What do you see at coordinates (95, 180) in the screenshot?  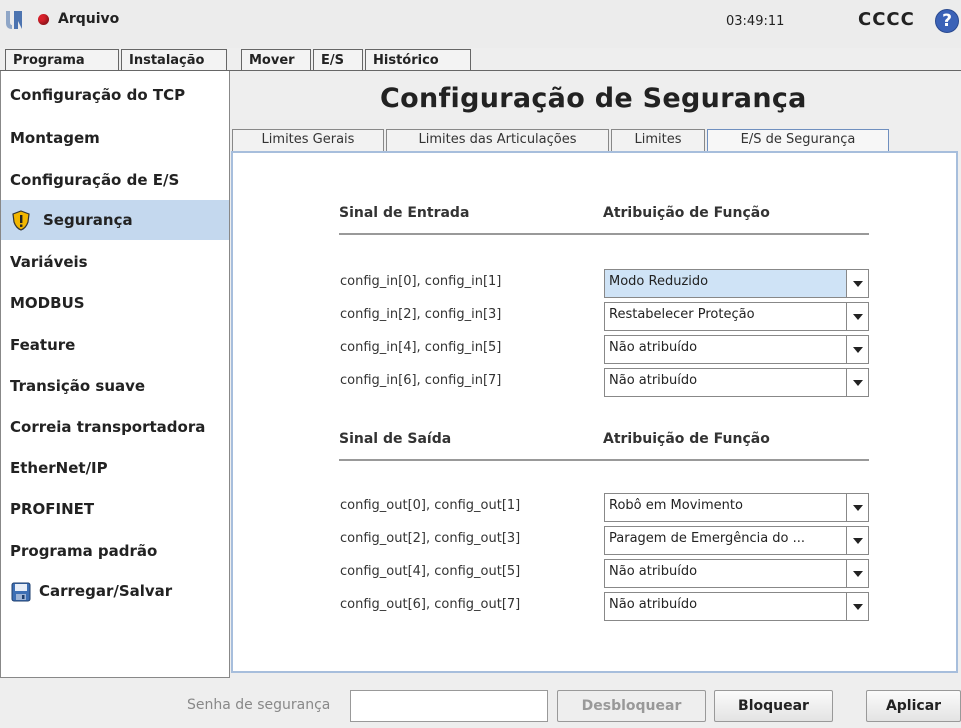 I see `sidebar-item-label: Configuração de E/S` at bounding box center [95, 180].